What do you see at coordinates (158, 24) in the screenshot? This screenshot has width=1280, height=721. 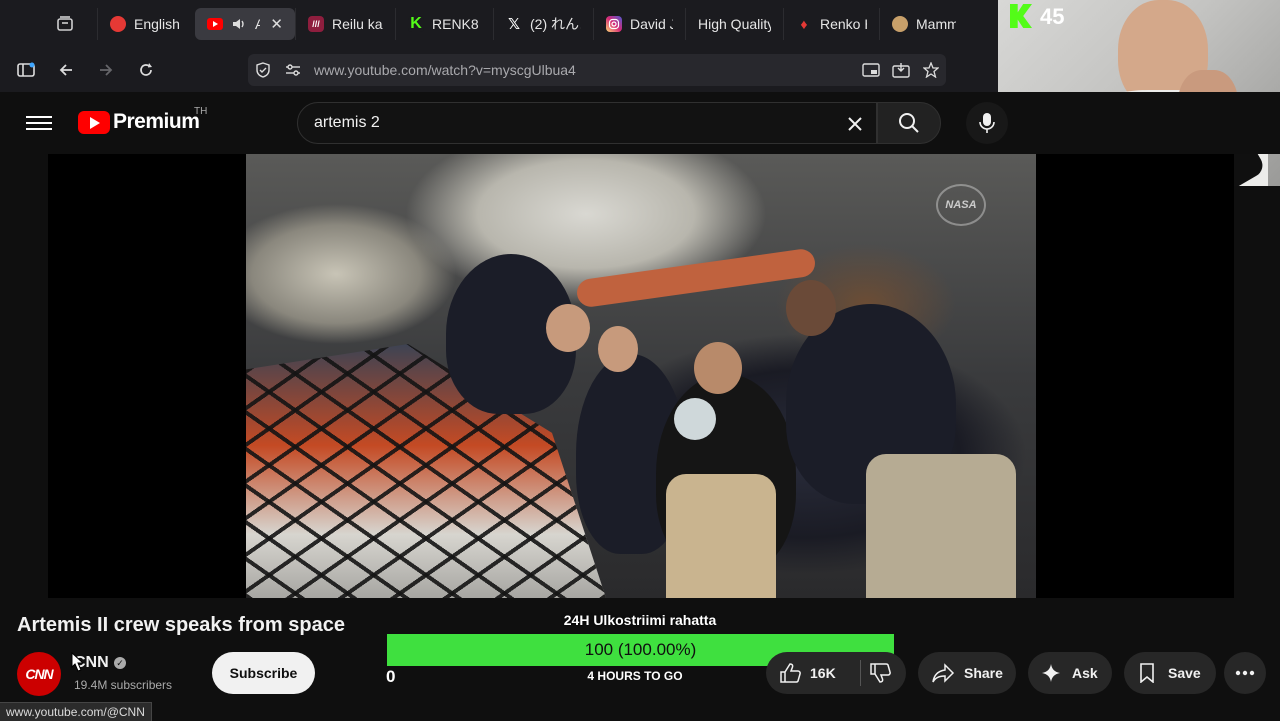 I see `tab-label: English -` at bounding box center [158, 24].